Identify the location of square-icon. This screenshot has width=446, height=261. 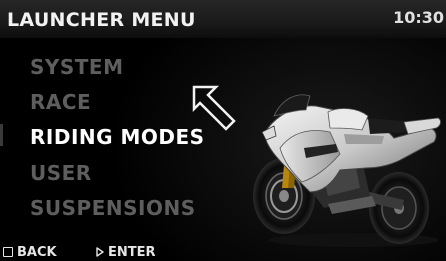
(8, 252).